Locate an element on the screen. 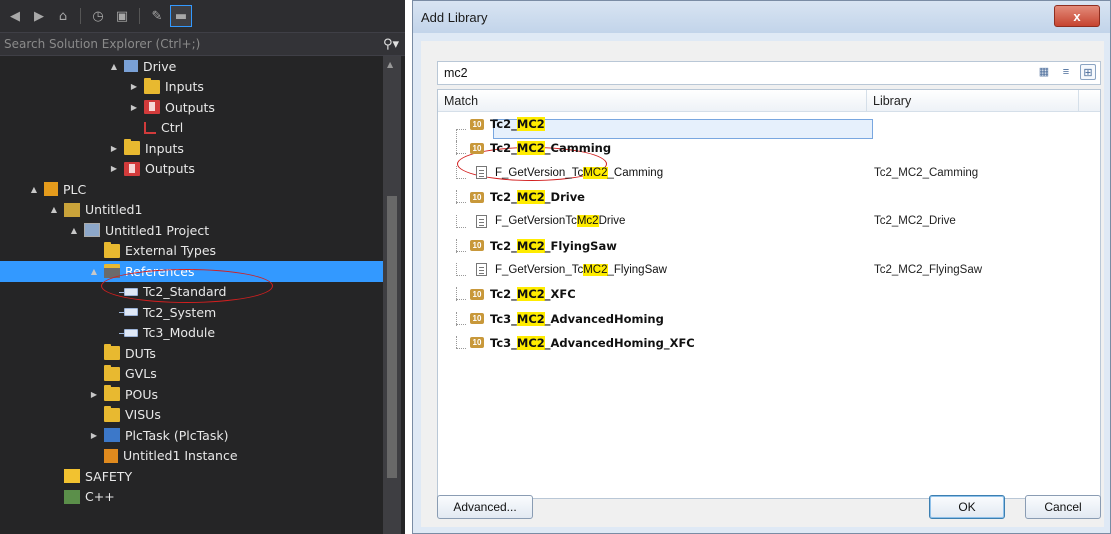 This screenshot has height=534, width=1111. tree-item-label: Untitled1 is located at coordinates (114, 210).